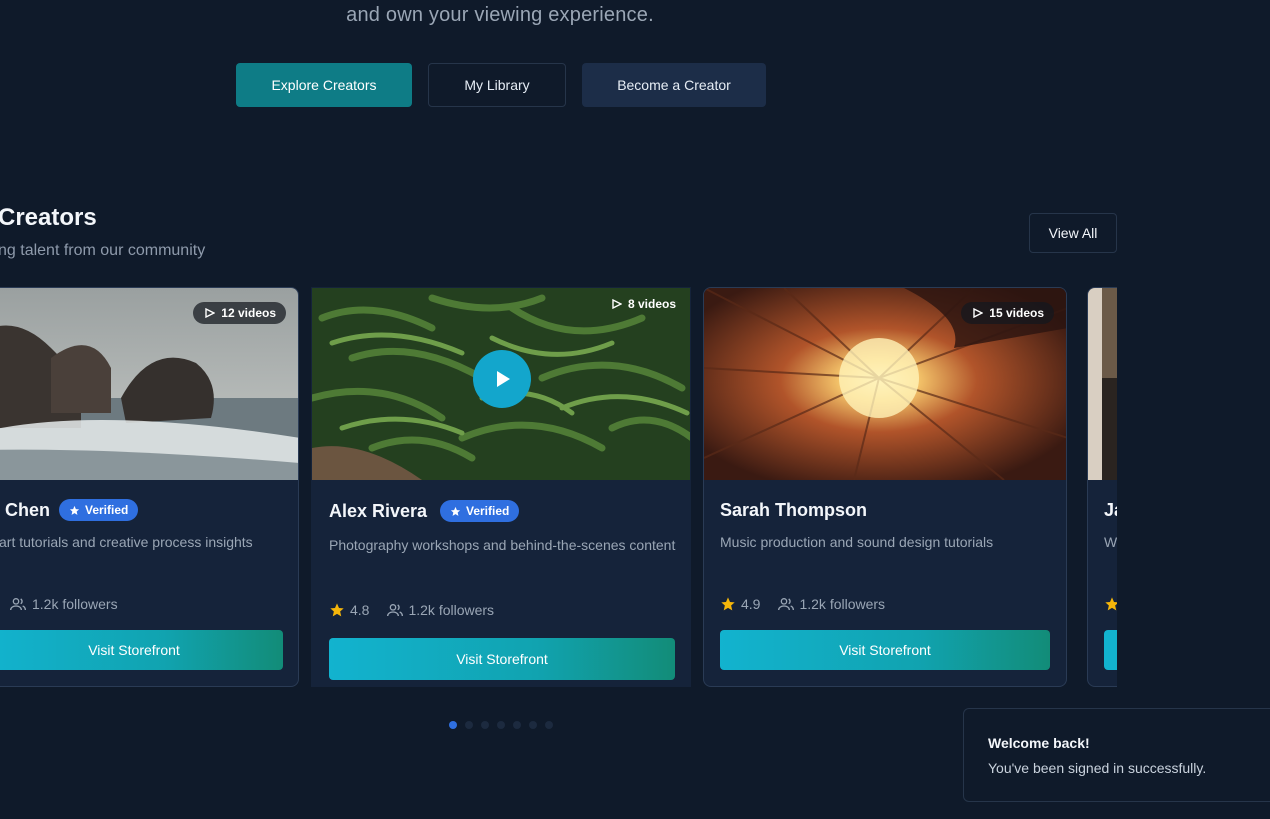 This screenshot has height=819, width=1270. I want to click on creator-thumbnail: 12 videos, so click(149, 384).